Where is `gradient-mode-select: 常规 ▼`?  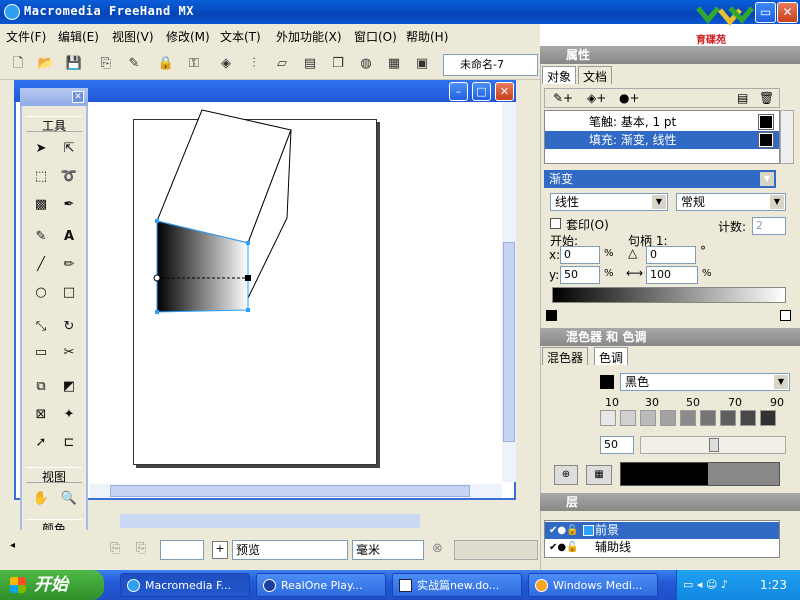 gradient-mode-select: 常规 ▼ is located at coordinates (731, 202).